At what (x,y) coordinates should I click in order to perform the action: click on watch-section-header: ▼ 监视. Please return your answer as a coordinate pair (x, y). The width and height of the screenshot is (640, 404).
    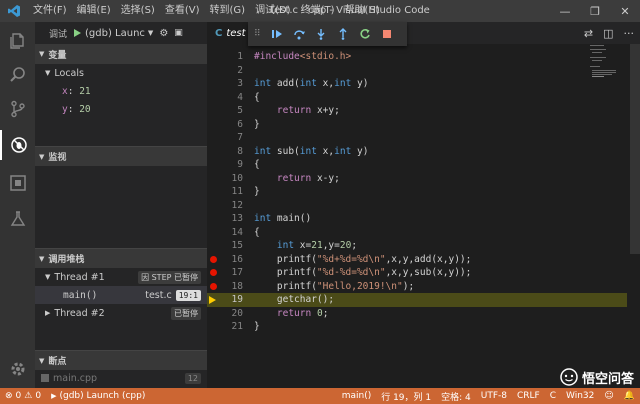
    Looking at the image, I should click on (121, 156).